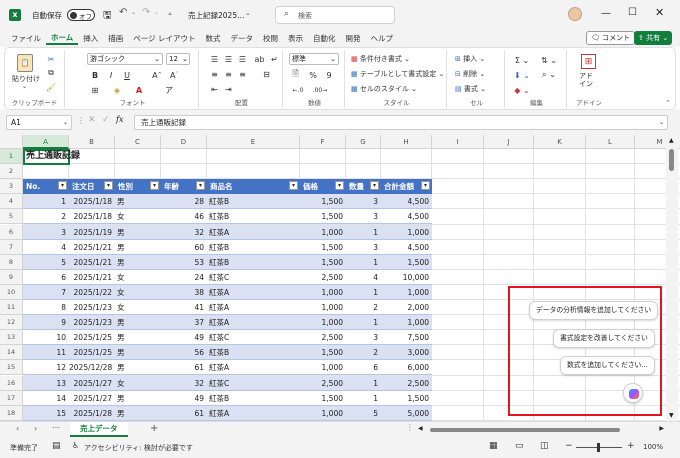  I want to click on fill-color-icon: ◈, so click(117, 90).